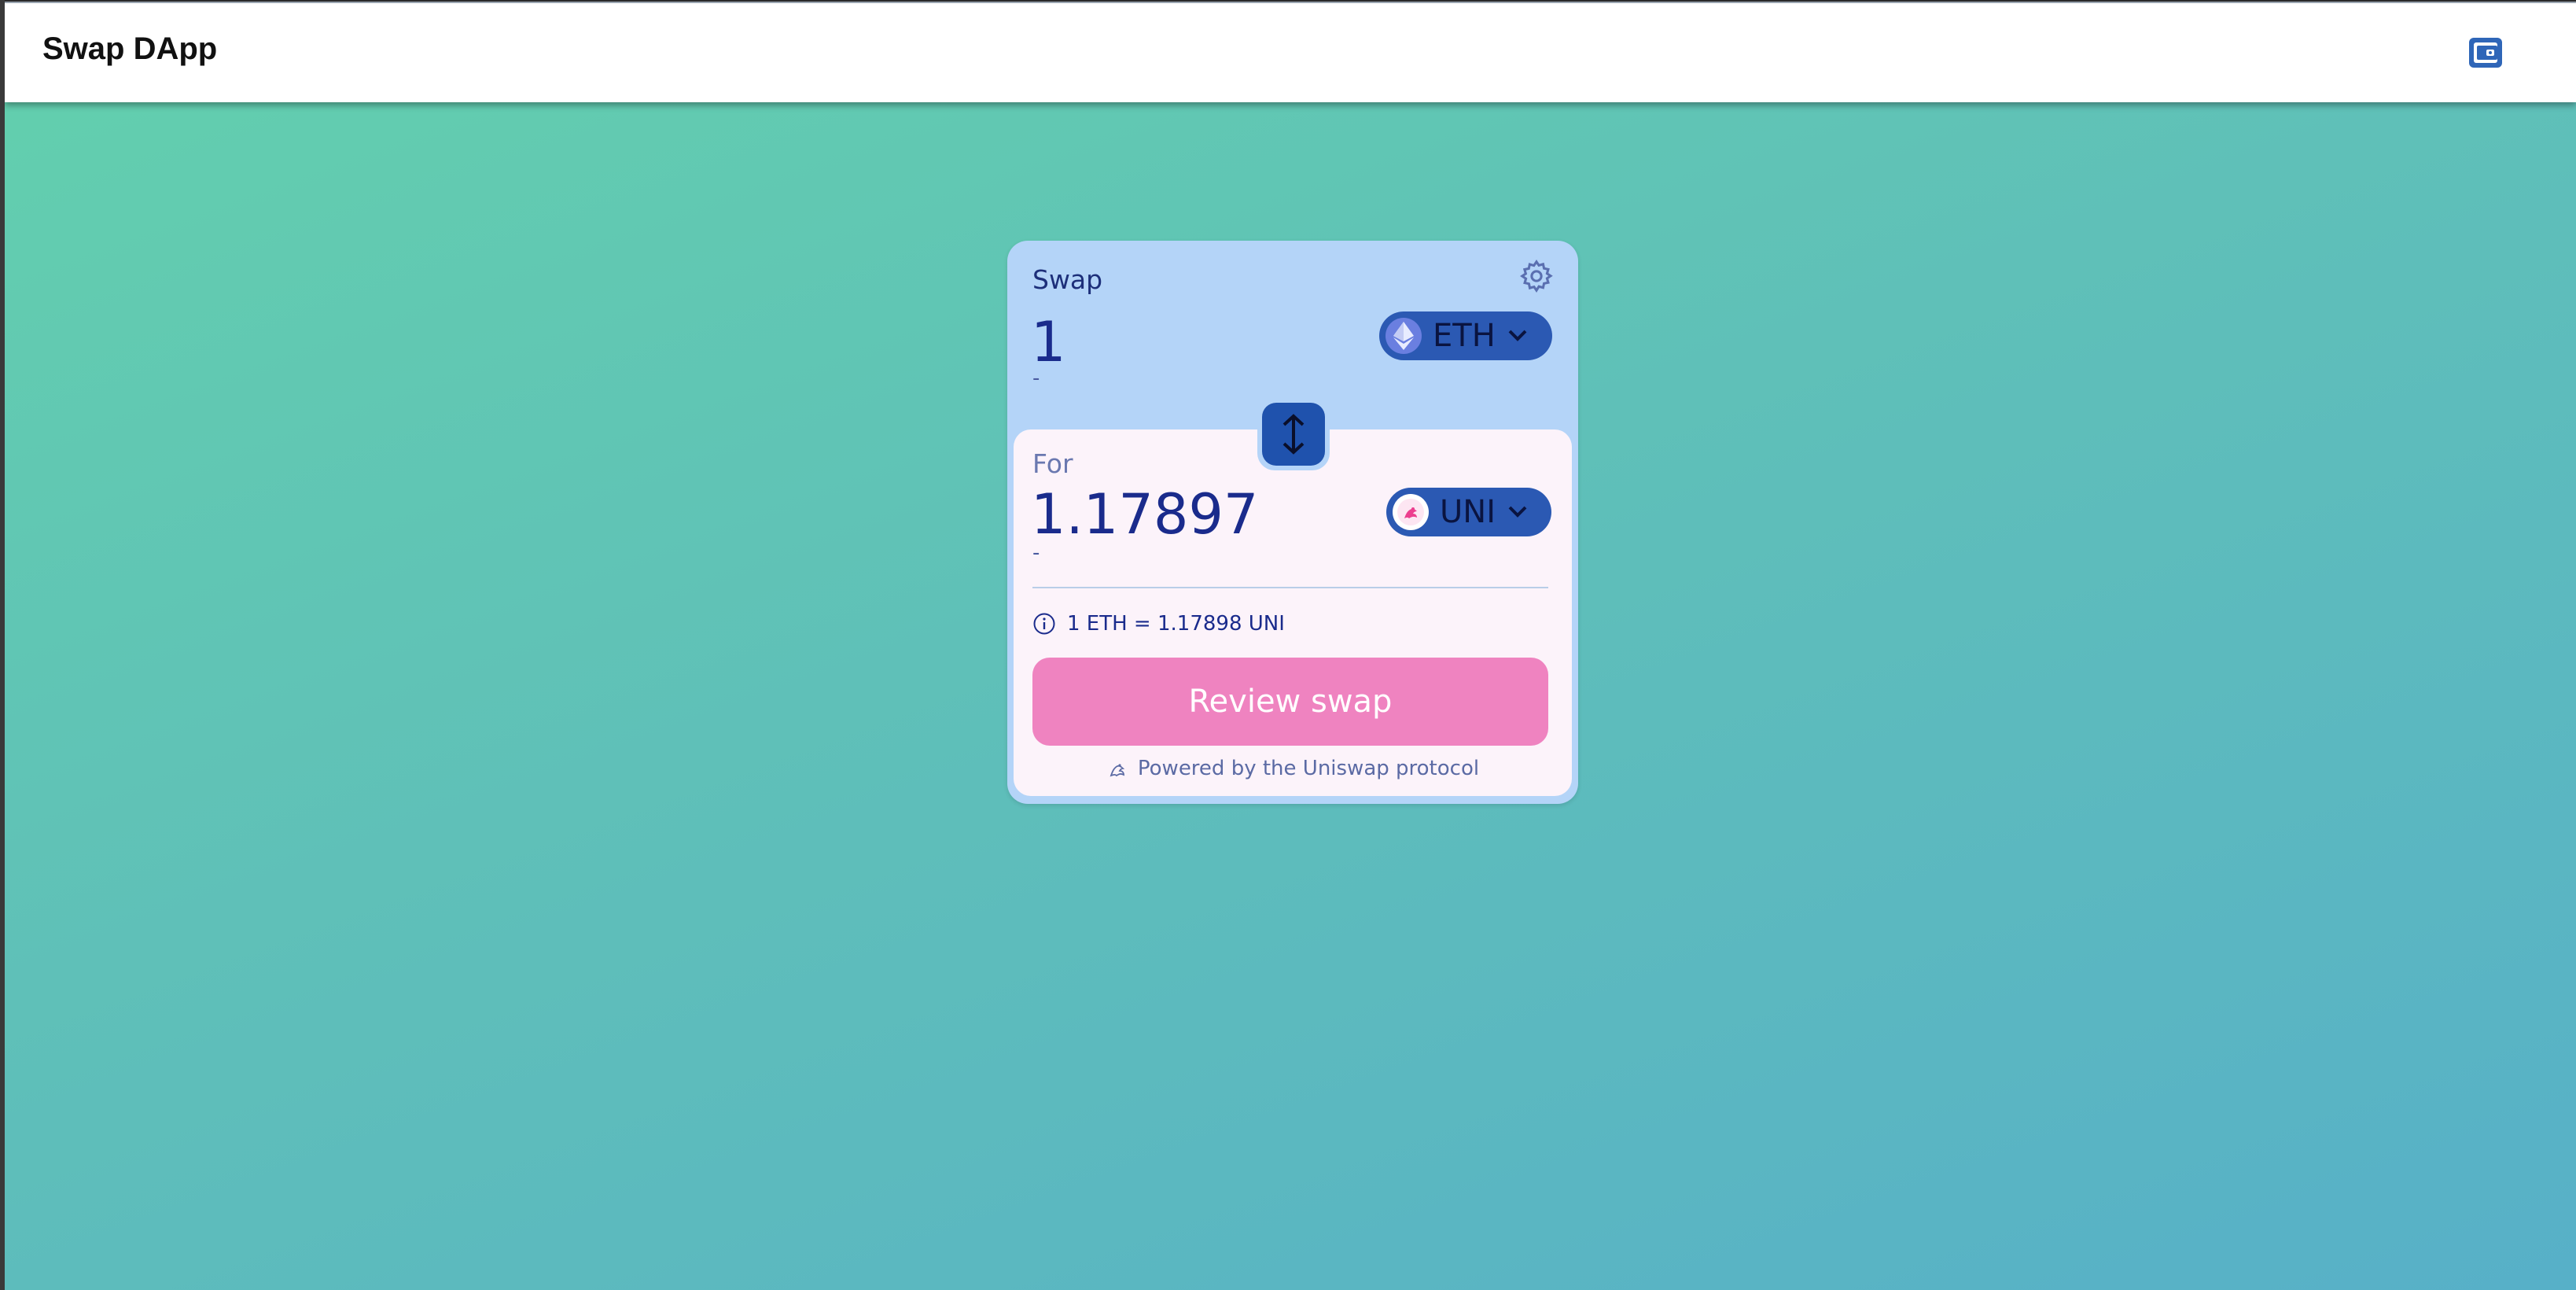 This screenshot has width=2576, height=1290. Describe the element at coordinates (1293, 613) in the screenshot. I see `buy-panel: For - UNI` at that location.